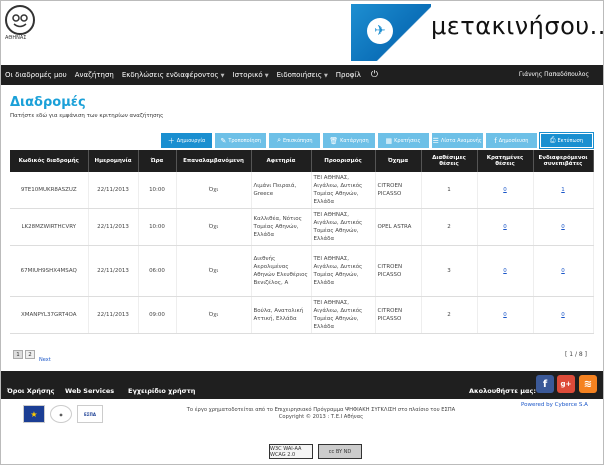 The height and width of the screenshot is (465, 604). I want to click on cell-interested: 0, so click(563, 271).